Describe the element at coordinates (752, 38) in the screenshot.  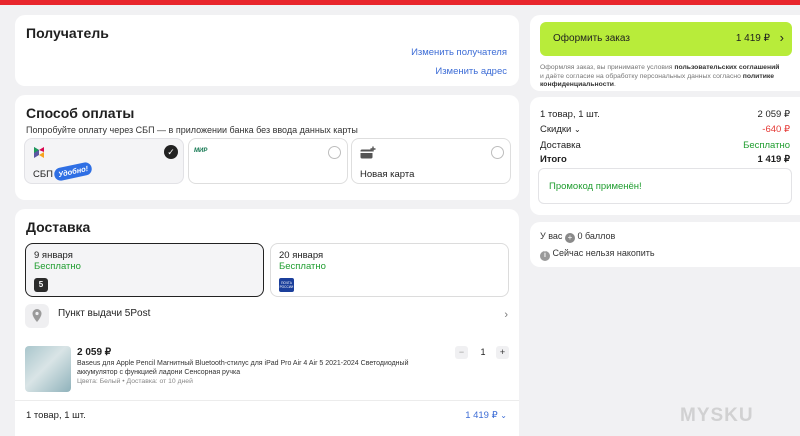
I see `place-order-total: 1 419 ₽` at that location.